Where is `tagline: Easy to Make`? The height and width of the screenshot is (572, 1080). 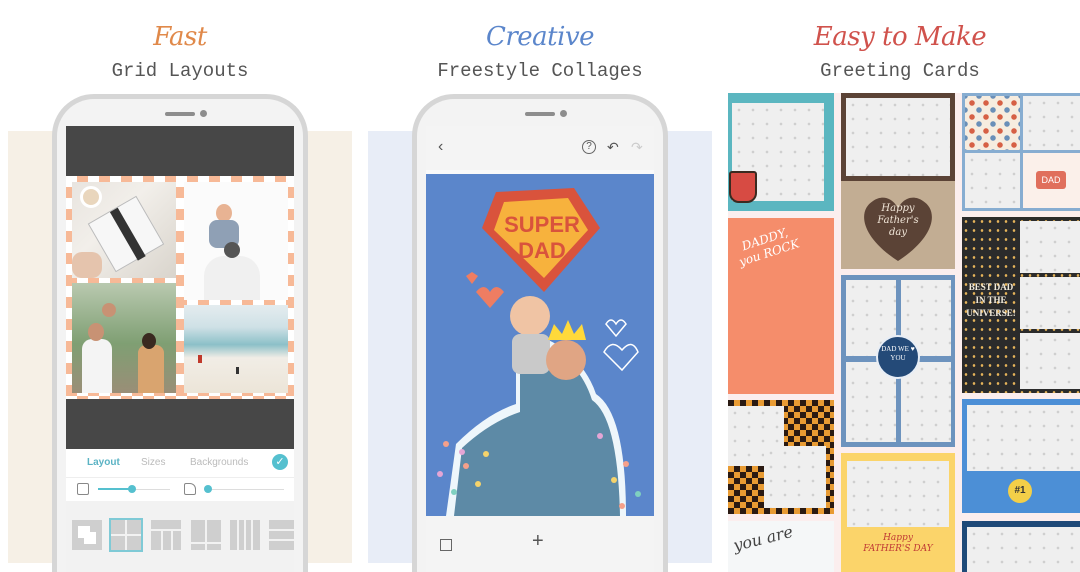
tagline: Easy to Make is located at coordinates (900, 37).